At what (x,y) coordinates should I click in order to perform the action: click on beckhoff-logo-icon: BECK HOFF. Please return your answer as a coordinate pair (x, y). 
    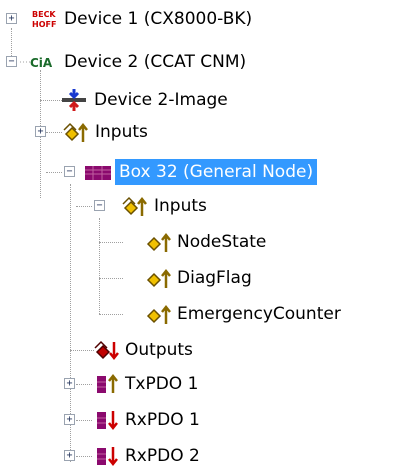
    Looking at the image, I should click on (44, 19).